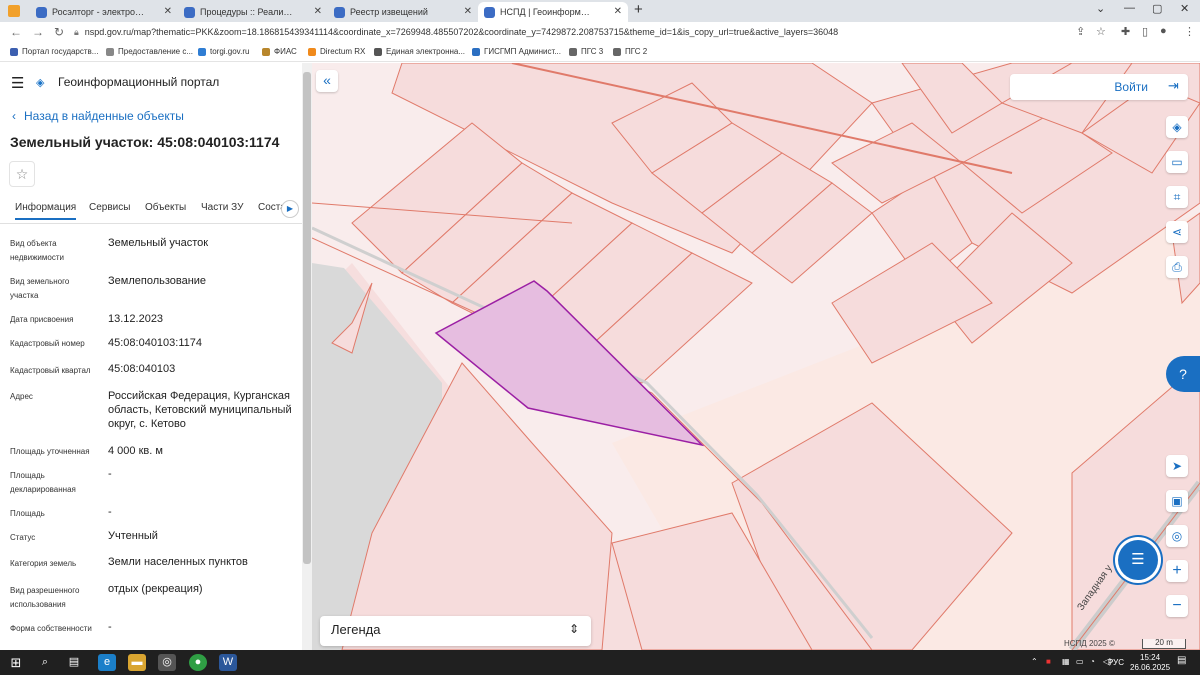 The image size is (1200, 675). Describe the element at coordinates (1099, 87) in the screenshot. I see `login-button: Войти` at that location.